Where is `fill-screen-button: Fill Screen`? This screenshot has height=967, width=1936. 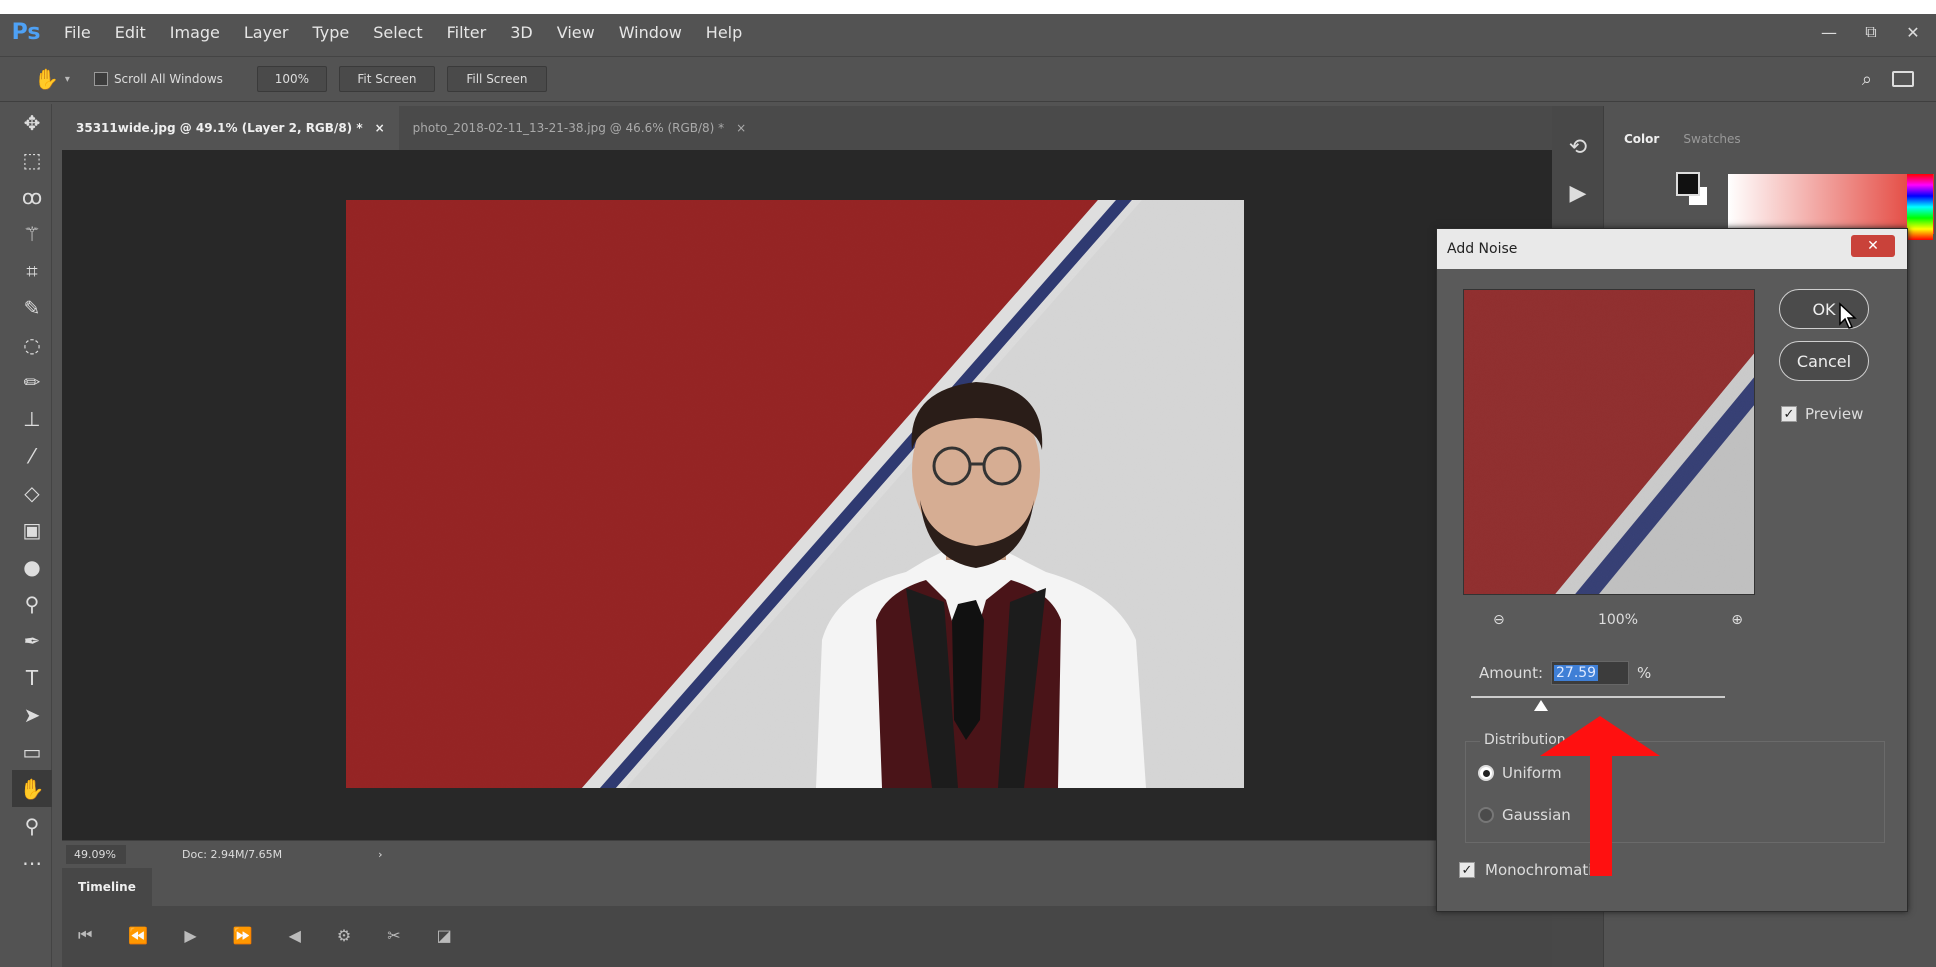
fill-screen-button: Fill Screen is located at coordinates (496, 79).